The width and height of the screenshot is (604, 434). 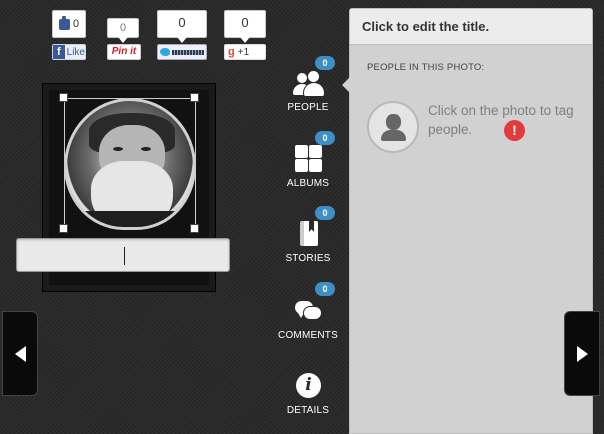 I want to click on facebook-icon: f, so click(x=59, y=52).